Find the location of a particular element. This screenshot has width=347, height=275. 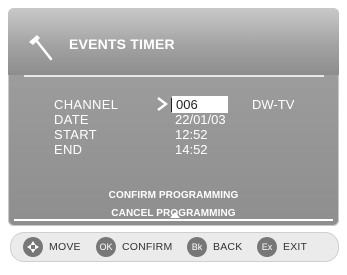

bottom-divider is located at coordinates (173, 220).